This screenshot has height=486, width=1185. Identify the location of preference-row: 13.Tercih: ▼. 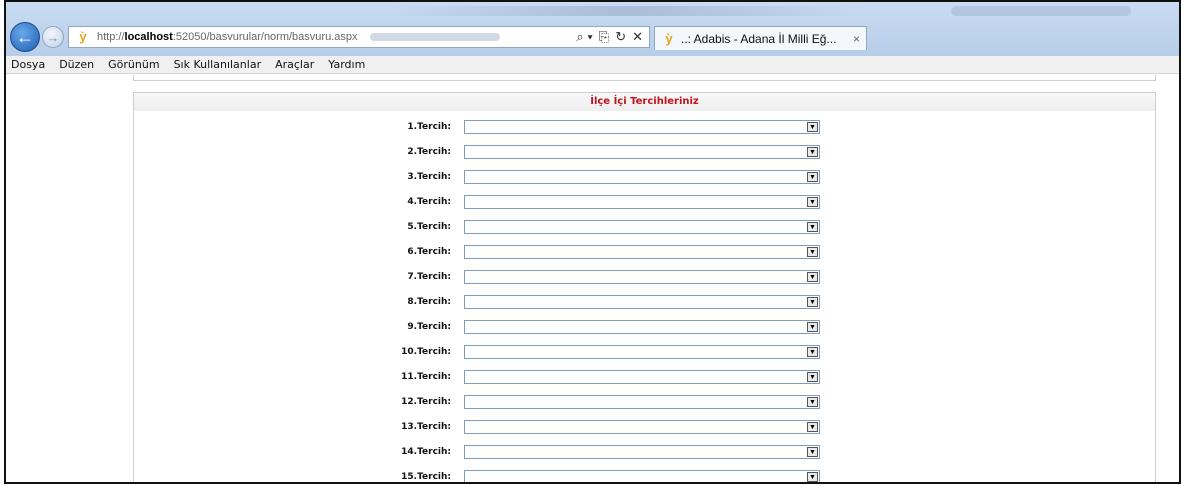
(644, 428).